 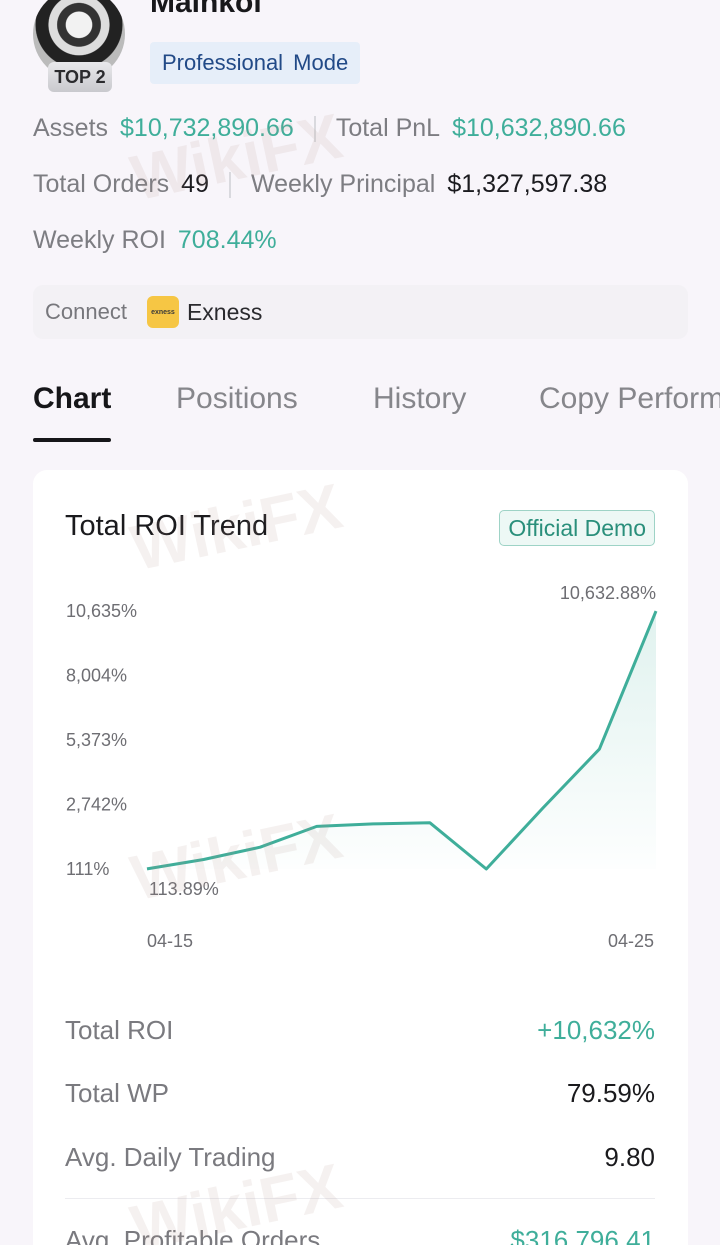 I want to click on metric-label: Avg. Profitable Orders, so click(x=193, y=1235).